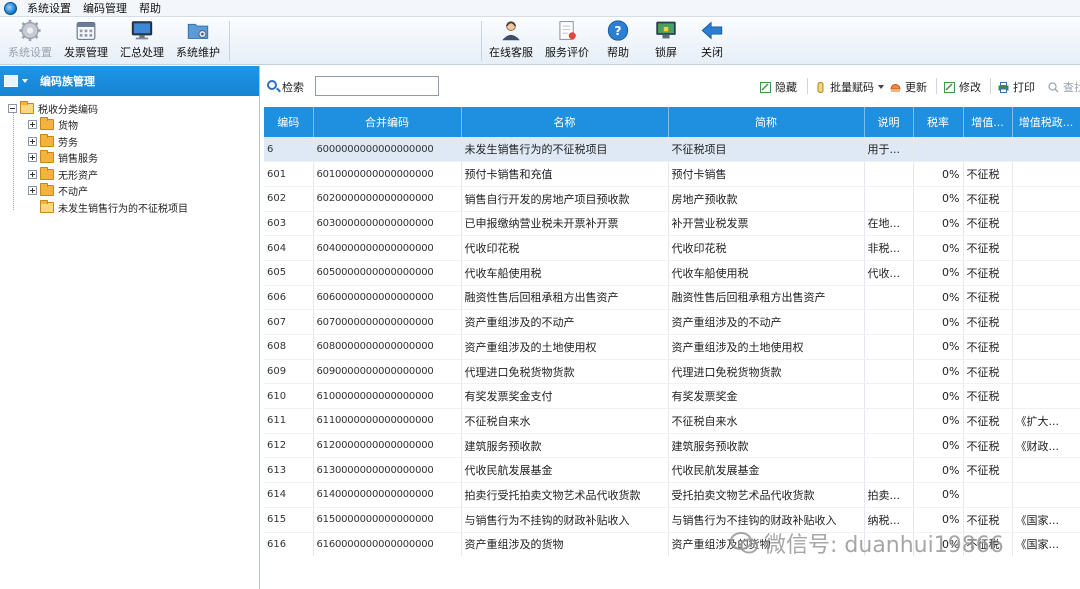 The width and height of the screenshot is (1080, 589). I want to click on column-header-code: 编码, so click(289, 122).